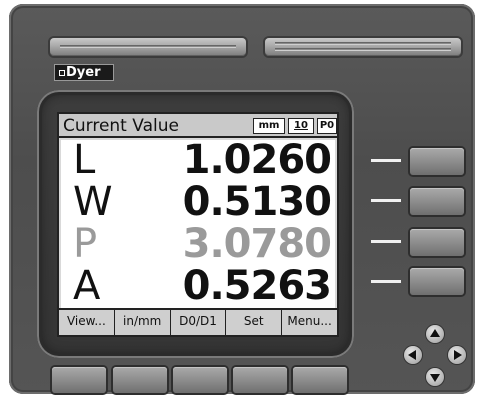  What do you see at coordinates (143, 322) in the screenshot?
I see `softkey-in-mm: in/mm` at bounding box center [143, 322].